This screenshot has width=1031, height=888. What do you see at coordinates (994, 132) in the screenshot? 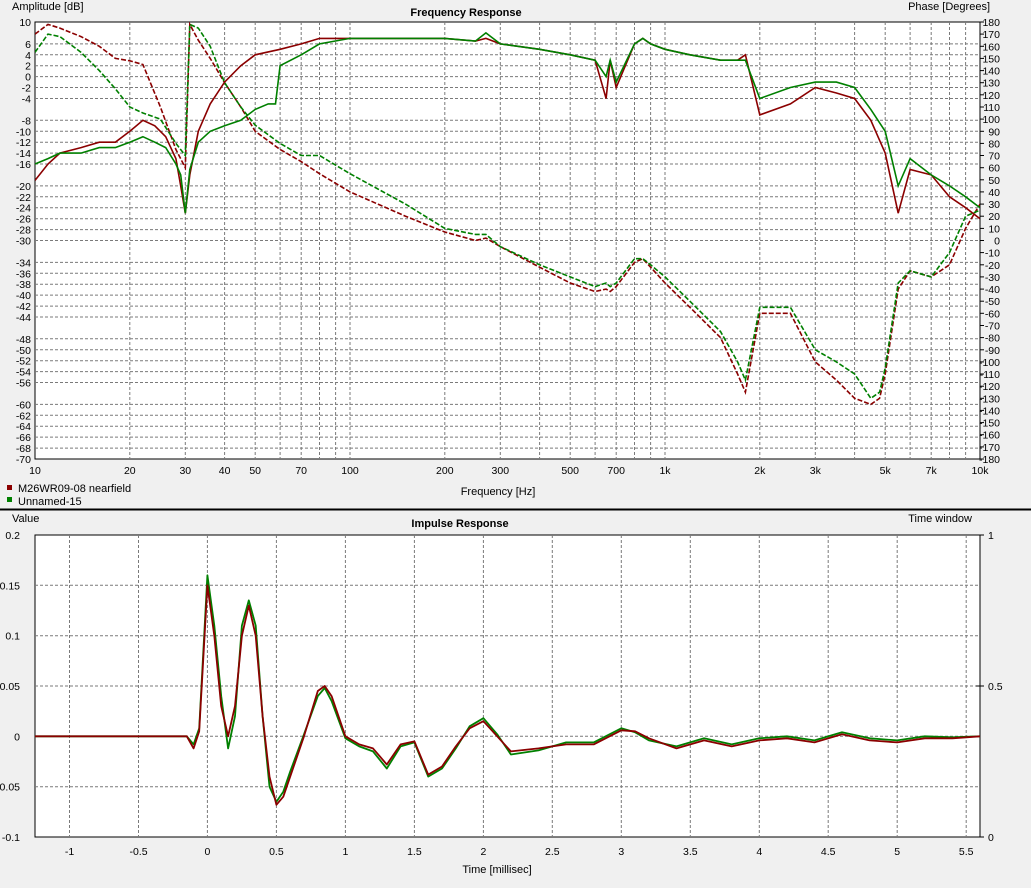
I see `fr-y2-tick-9: 90` at bounding box center [994, 132].